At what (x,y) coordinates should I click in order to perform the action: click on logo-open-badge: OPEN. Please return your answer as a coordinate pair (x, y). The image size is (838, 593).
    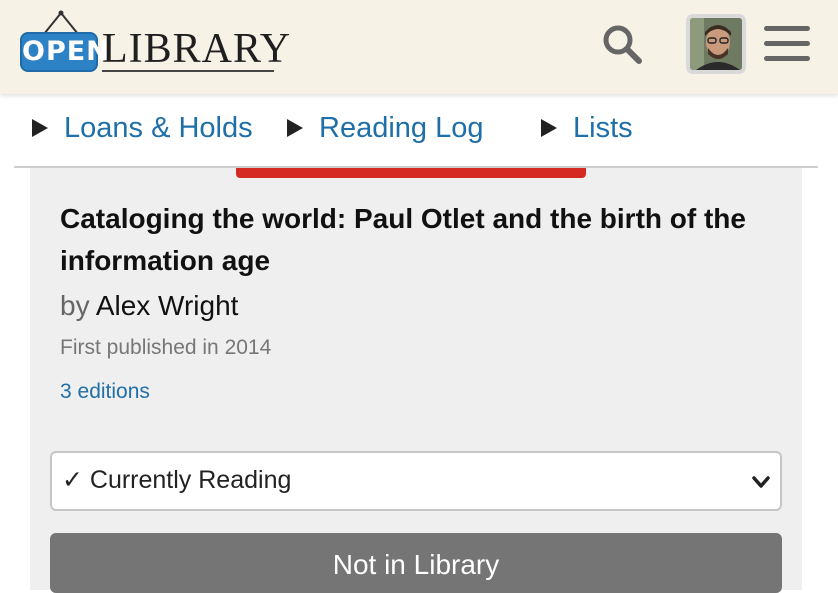
    Looking at the image, I should click on (64, 52).